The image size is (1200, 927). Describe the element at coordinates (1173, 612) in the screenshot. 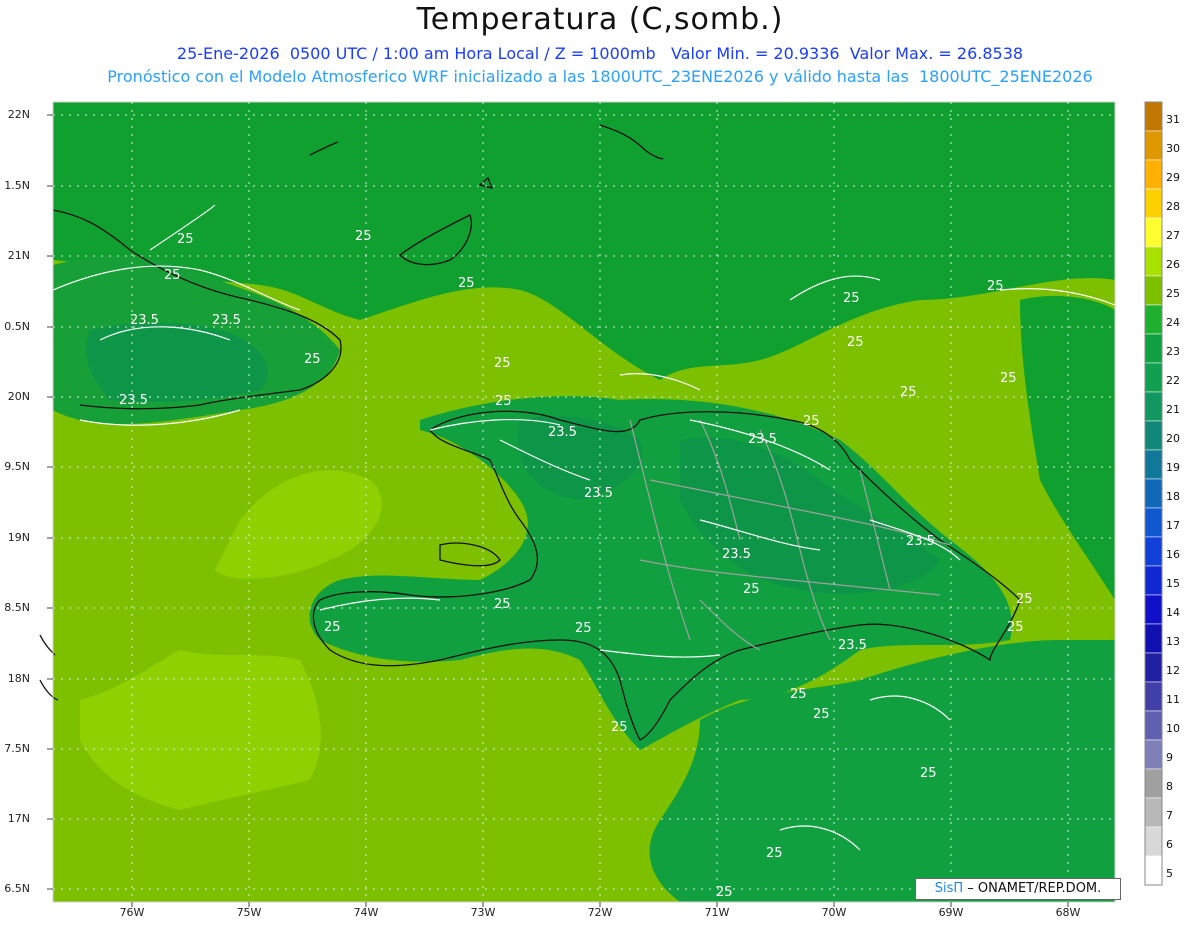

I see `colorbar-label: 14` at that location.